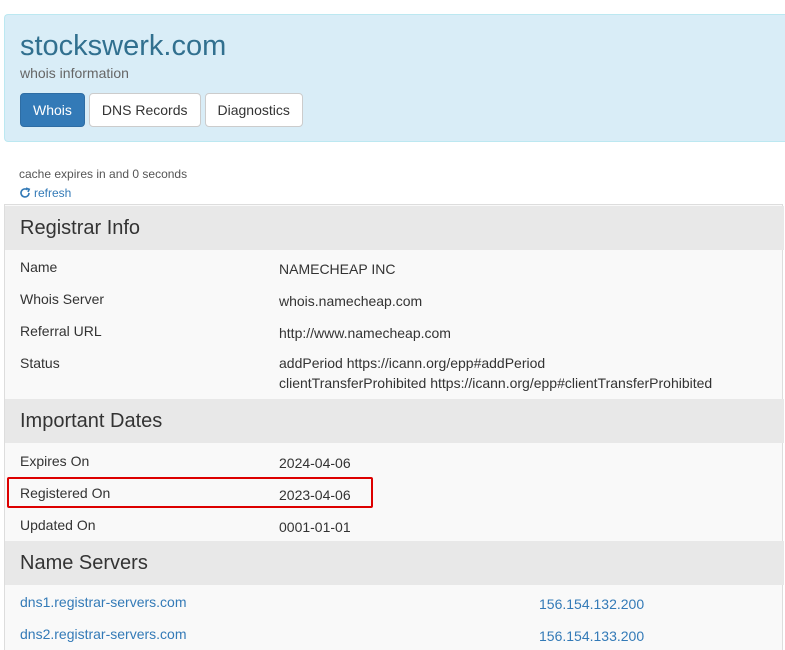  Describe the element at coordinates (74, 73) in the screenshot. I see `site-subtitle: whois information` at that location.